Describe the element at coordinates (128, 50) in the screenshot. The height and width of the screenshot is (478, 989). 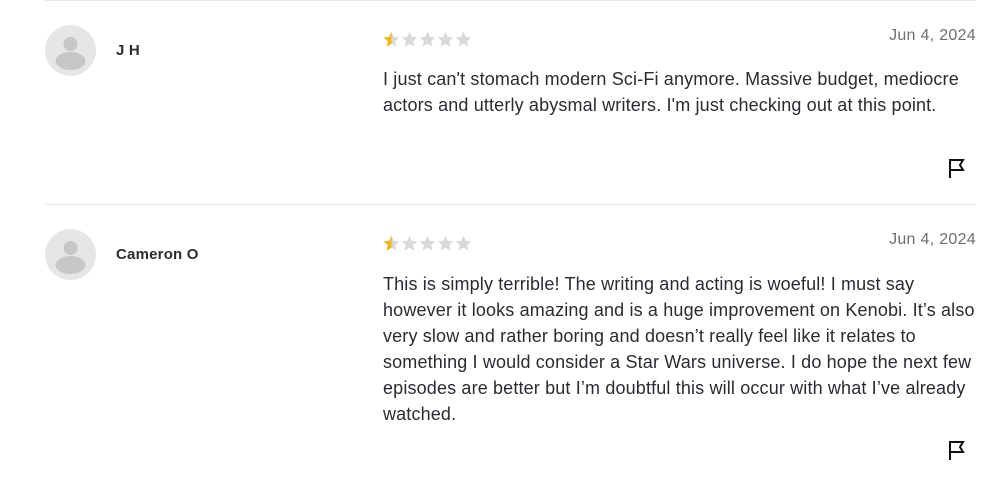
I see `reviewer-name: J H` at that location.